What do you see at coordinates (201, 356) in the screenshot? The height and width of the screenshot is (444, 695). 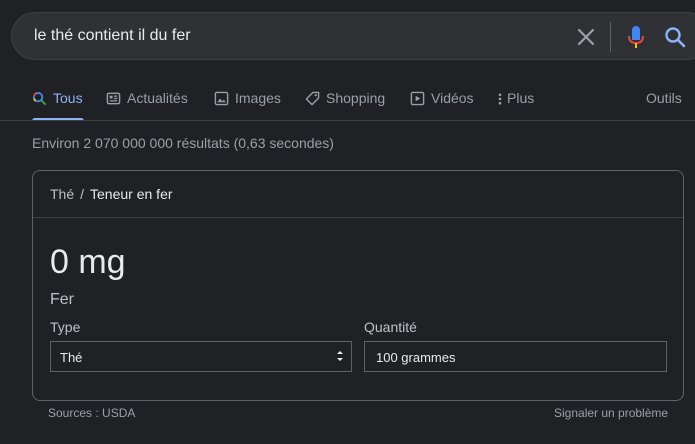 I see `type-select: Thé` at bounding box center [201, 356].